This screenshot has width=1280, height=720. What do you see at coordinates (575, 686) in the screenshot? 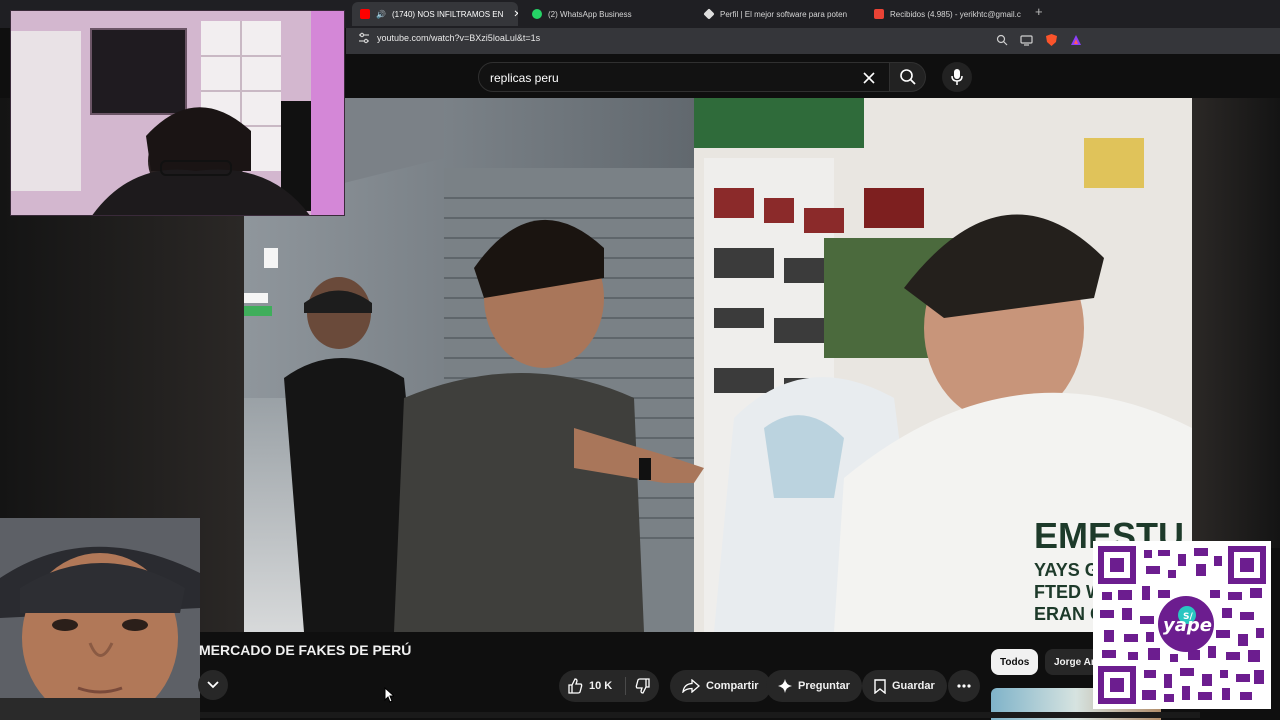
I see `thumbs-up-icon` at bounding box center [575, 686].